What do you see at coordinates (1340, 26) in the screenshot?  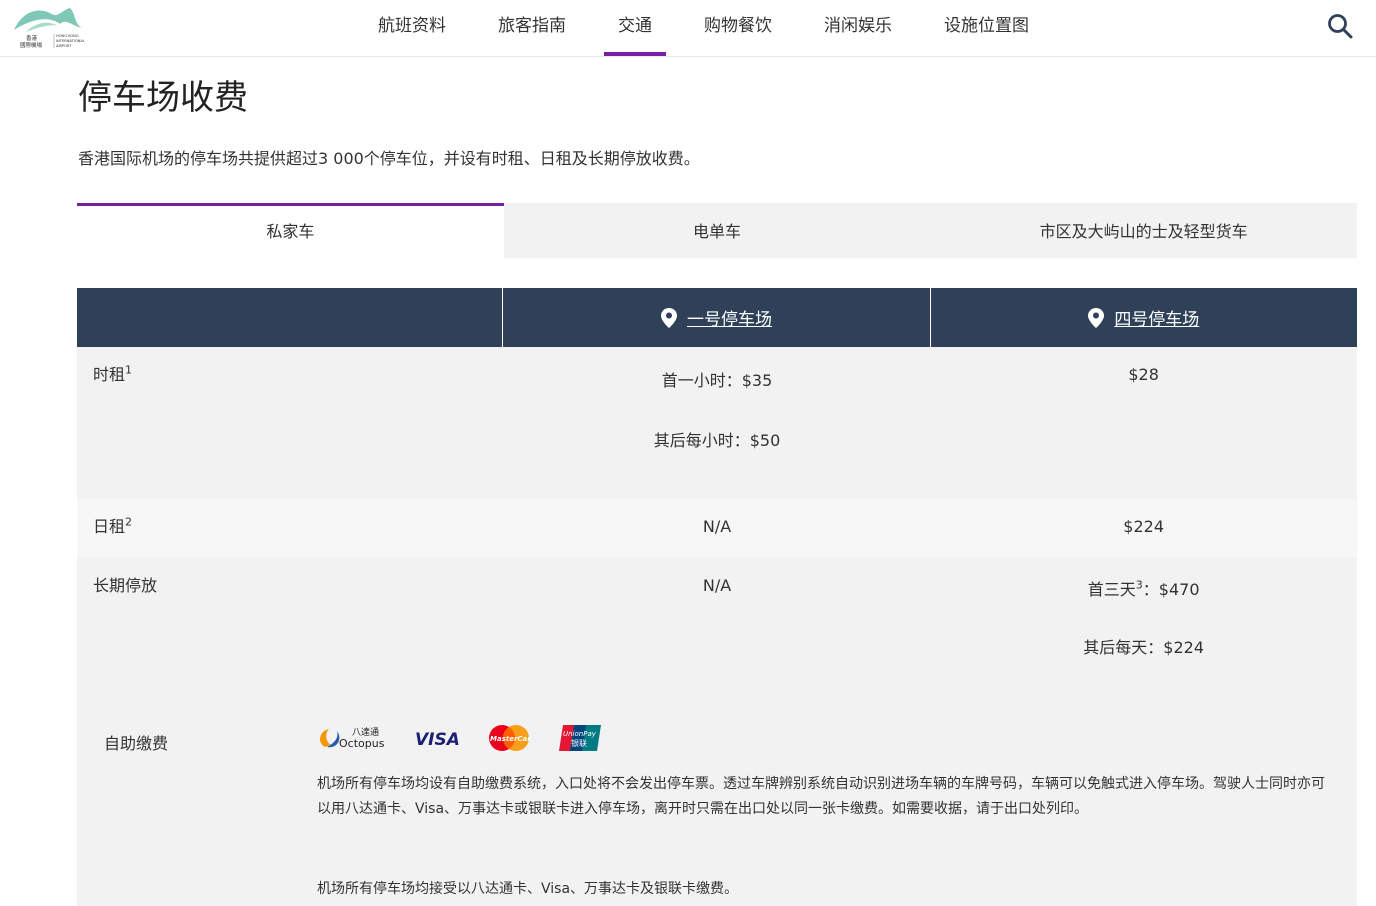 I see `search-icon` at bounding box center [1340, 26].